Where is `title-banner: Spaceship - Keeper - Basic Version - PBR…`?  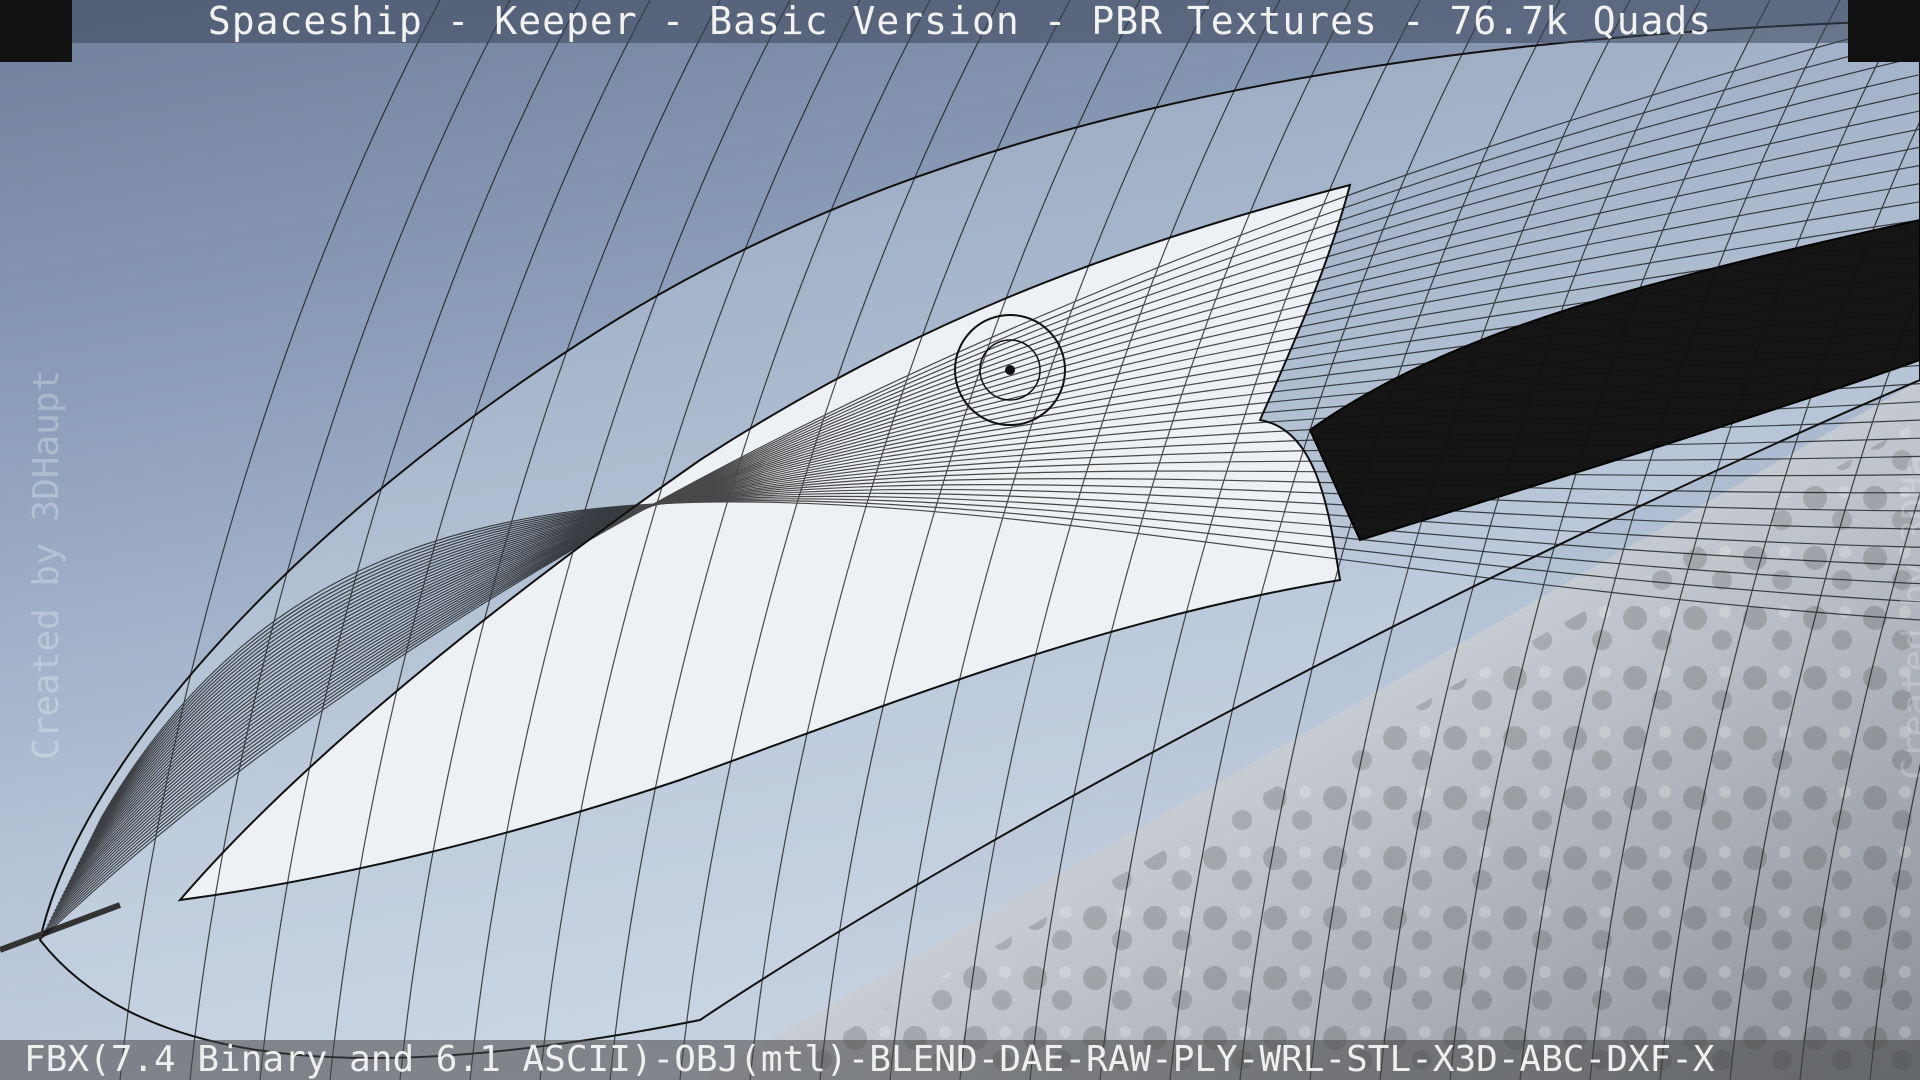
title-banner: Spaceship - Keeper - Basic Version - PBR… is located at coordinates (960, 21).